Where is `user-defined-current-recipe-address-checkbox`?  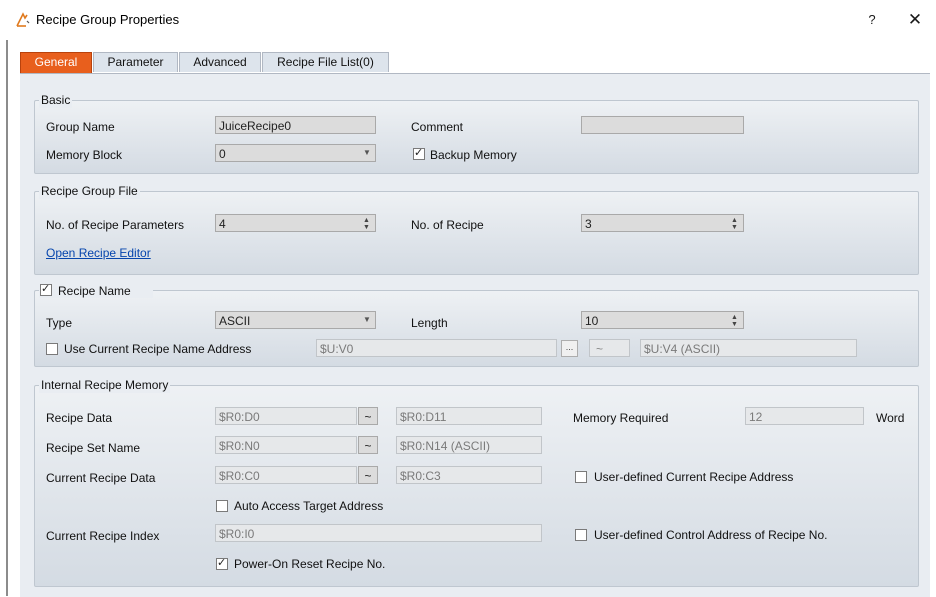 user-defined-current-recipe-address-checkbox is located at coordinates (581, 477).